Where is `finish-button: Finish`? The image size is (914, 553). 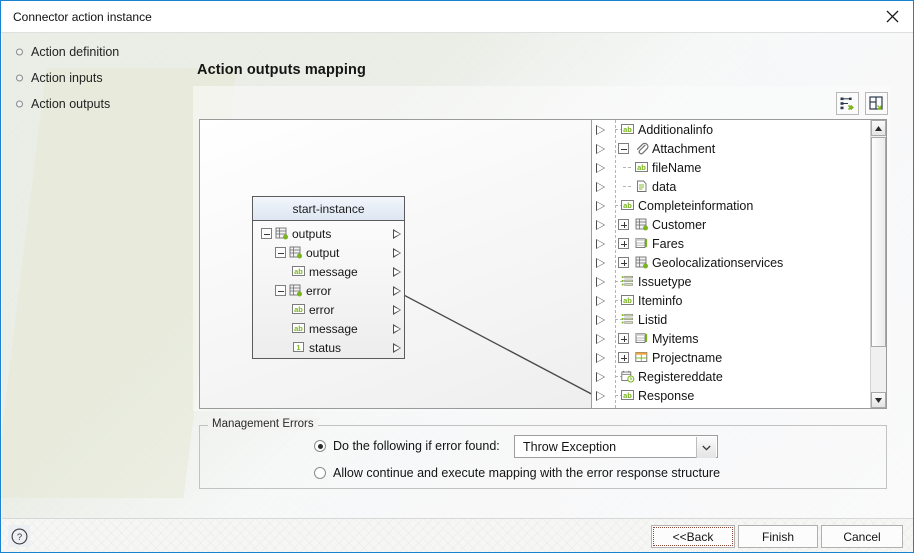
finish-button: Finish is located at coordinates (778, 536).